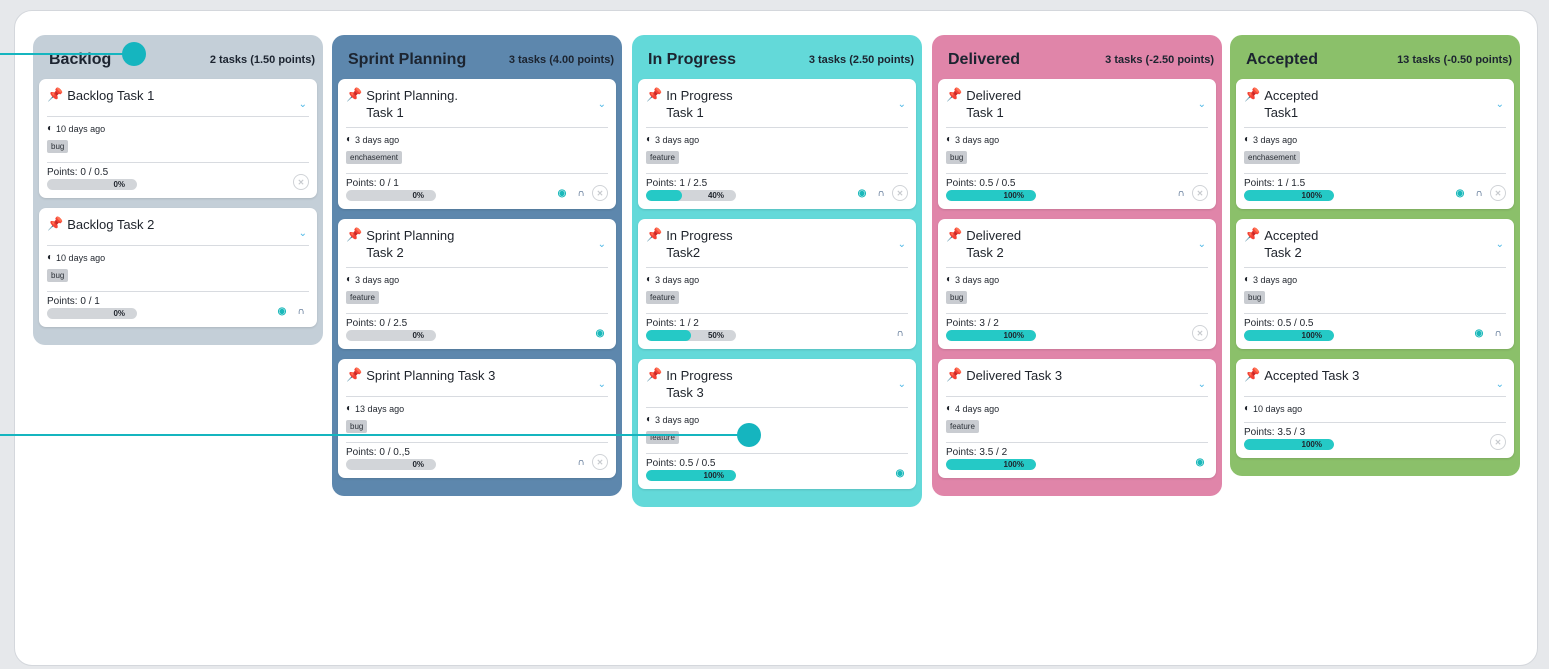  I want to click on progress-label: 40%, so click(715, 195).